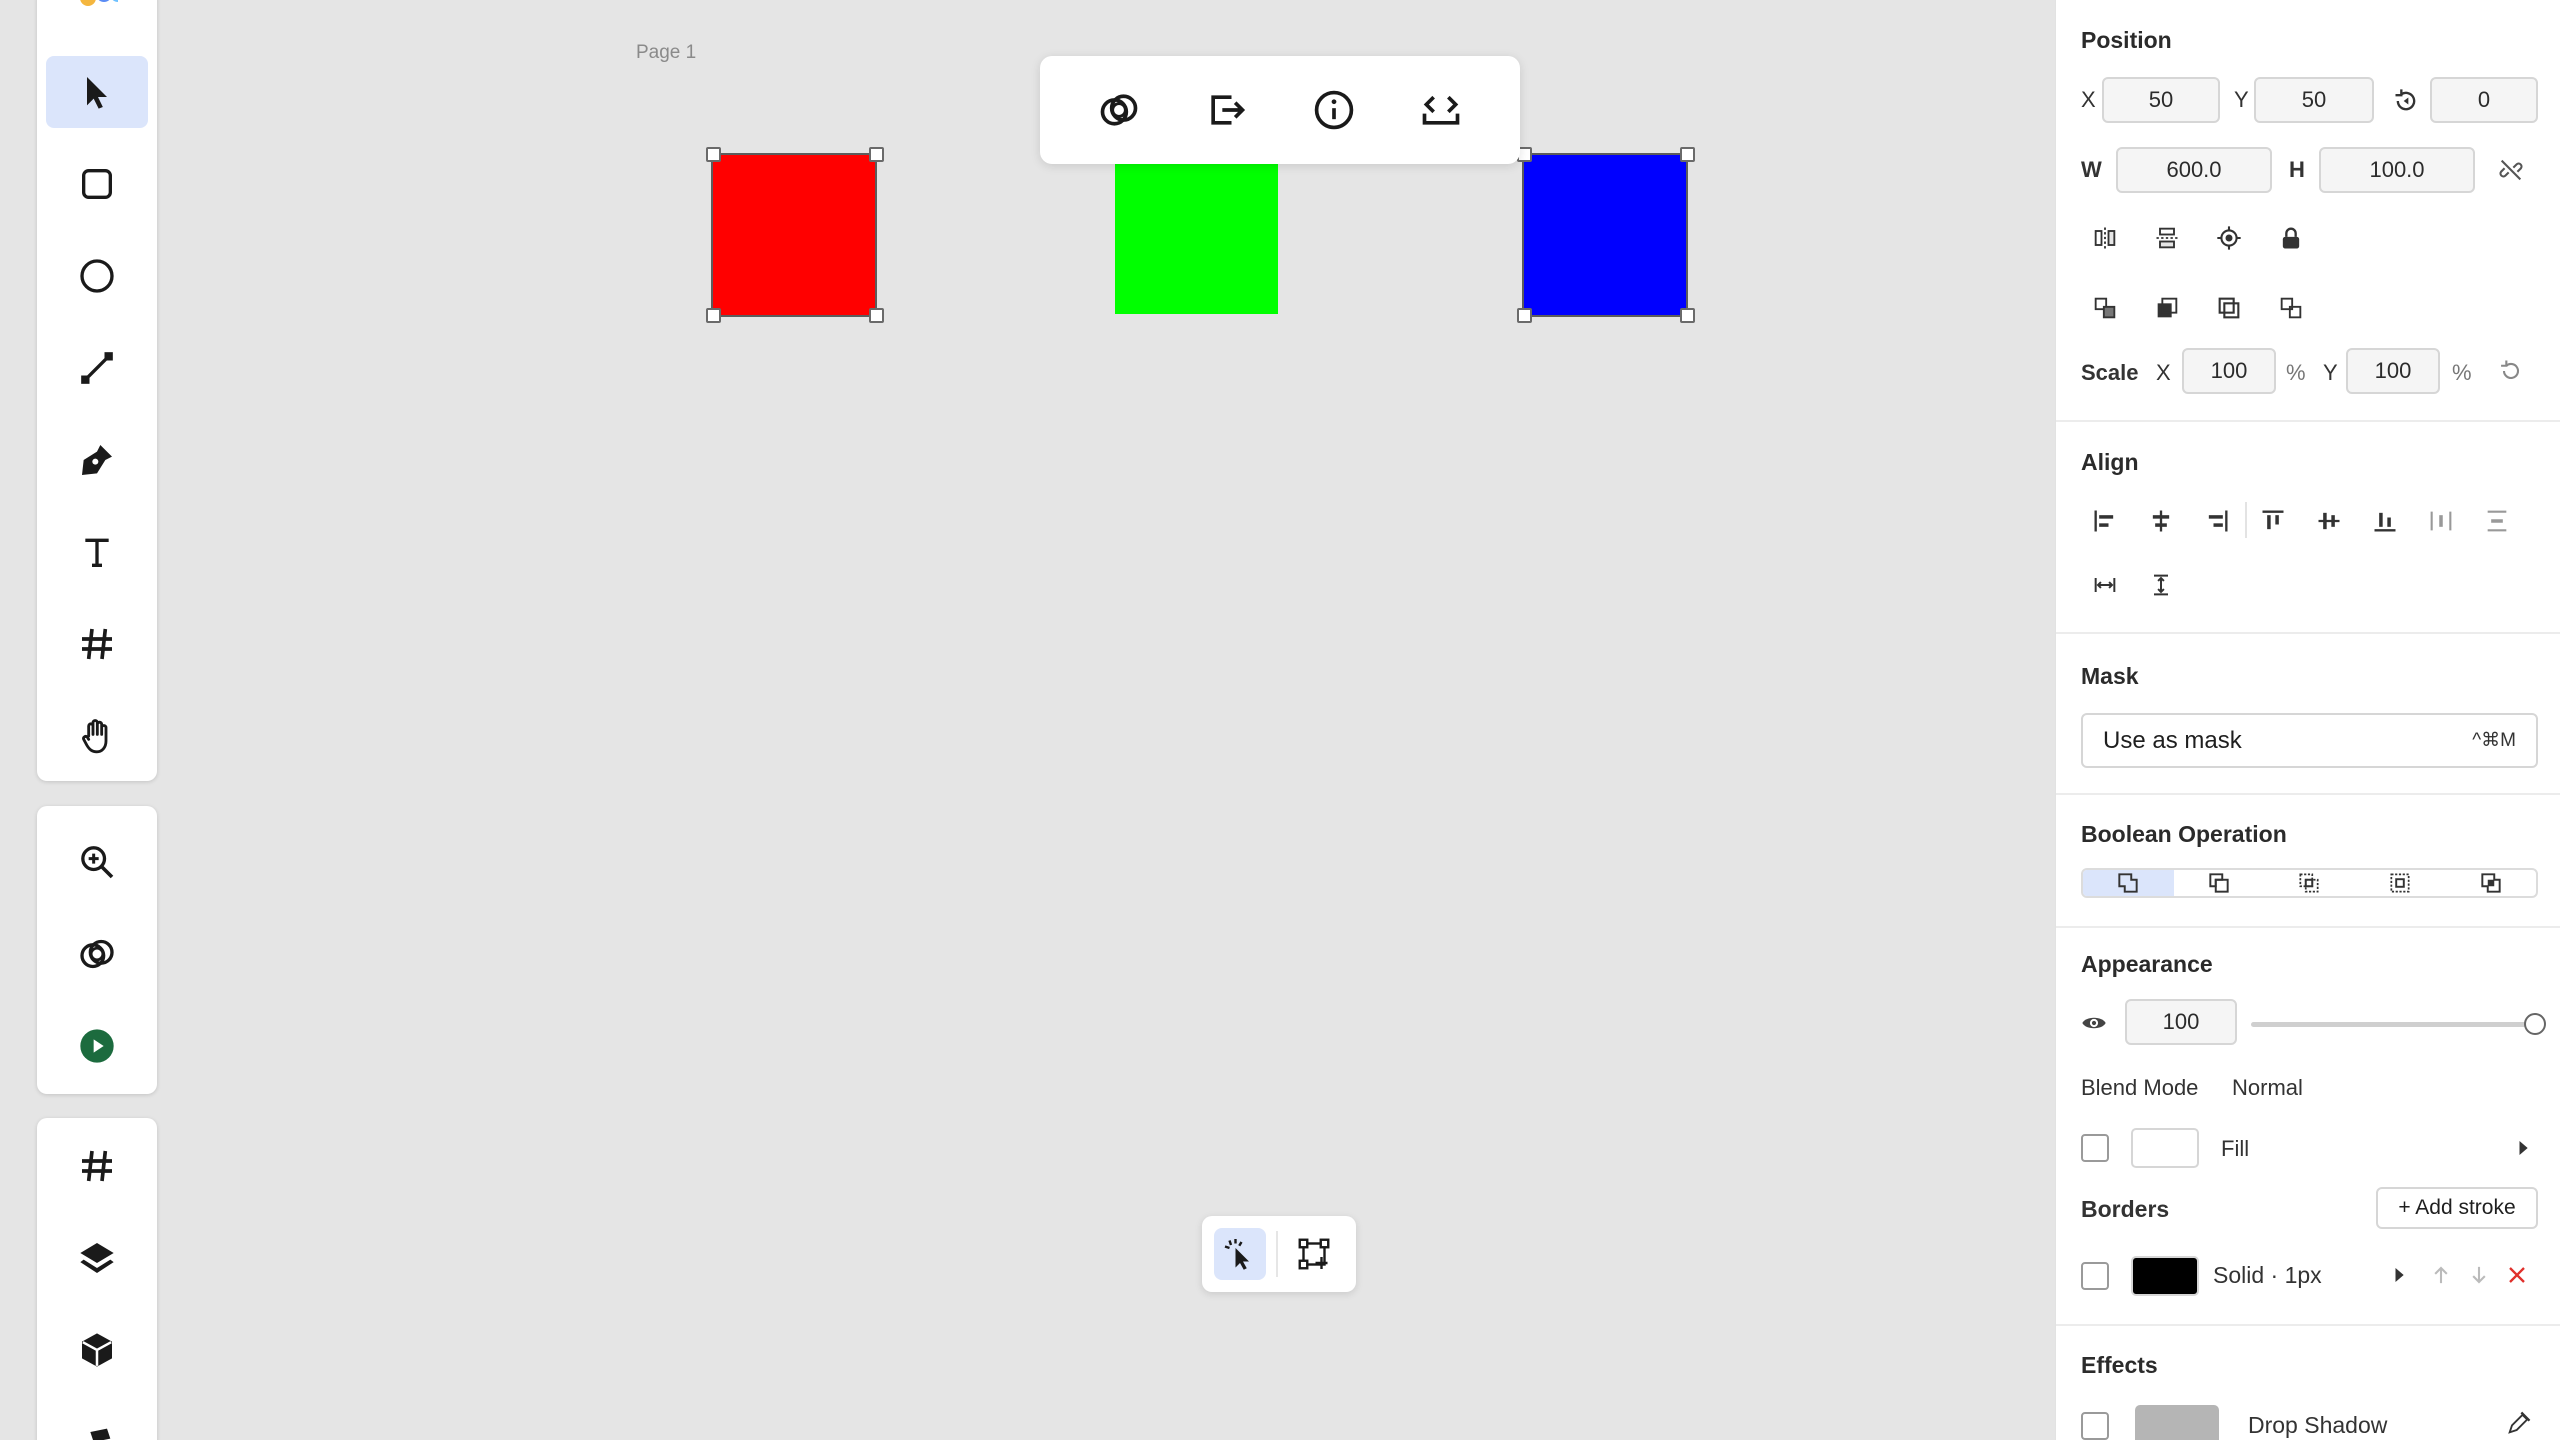 The width and height of the screenshot is (2560, 1440). Describe the element at coordinates (2165, 1148) in the screenshot. I see `fill-color-swatch` at that location.